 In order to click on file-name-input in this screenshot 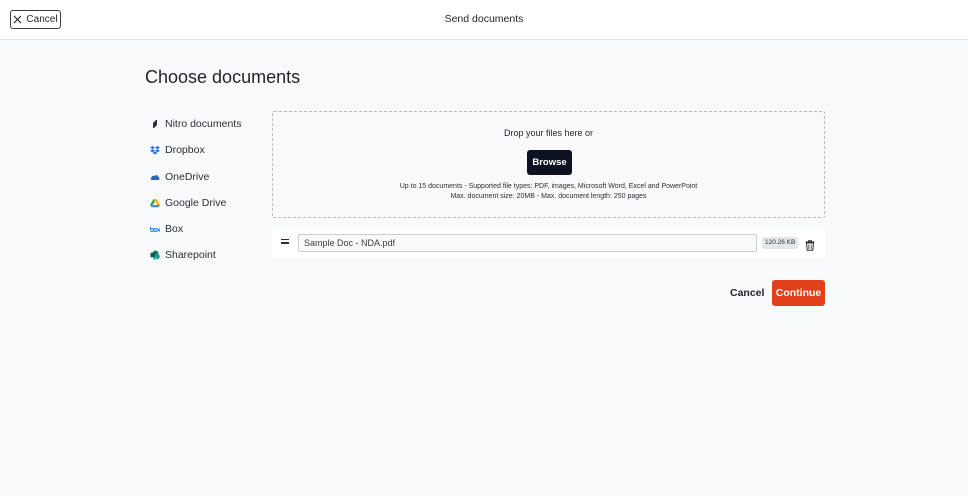, I will do `click(527, 243)`.